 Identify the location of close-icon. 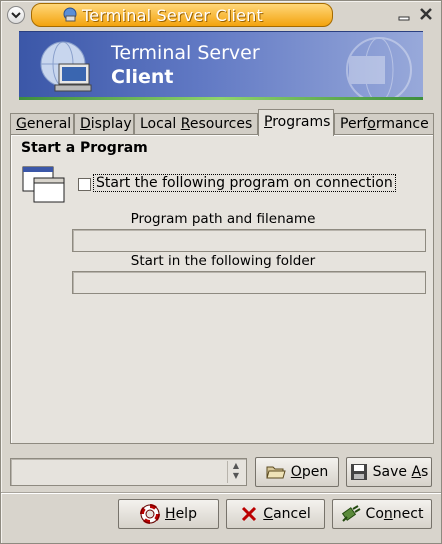
(426, 14).